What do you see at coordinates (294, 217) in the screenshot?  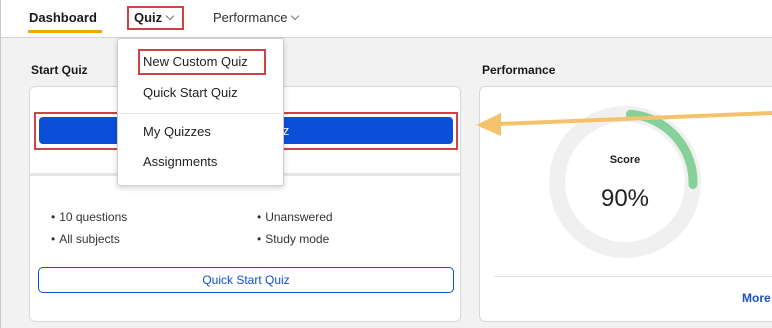 I see `quiz-option-question-status: Unanswered` at bounding box center [294, 217].